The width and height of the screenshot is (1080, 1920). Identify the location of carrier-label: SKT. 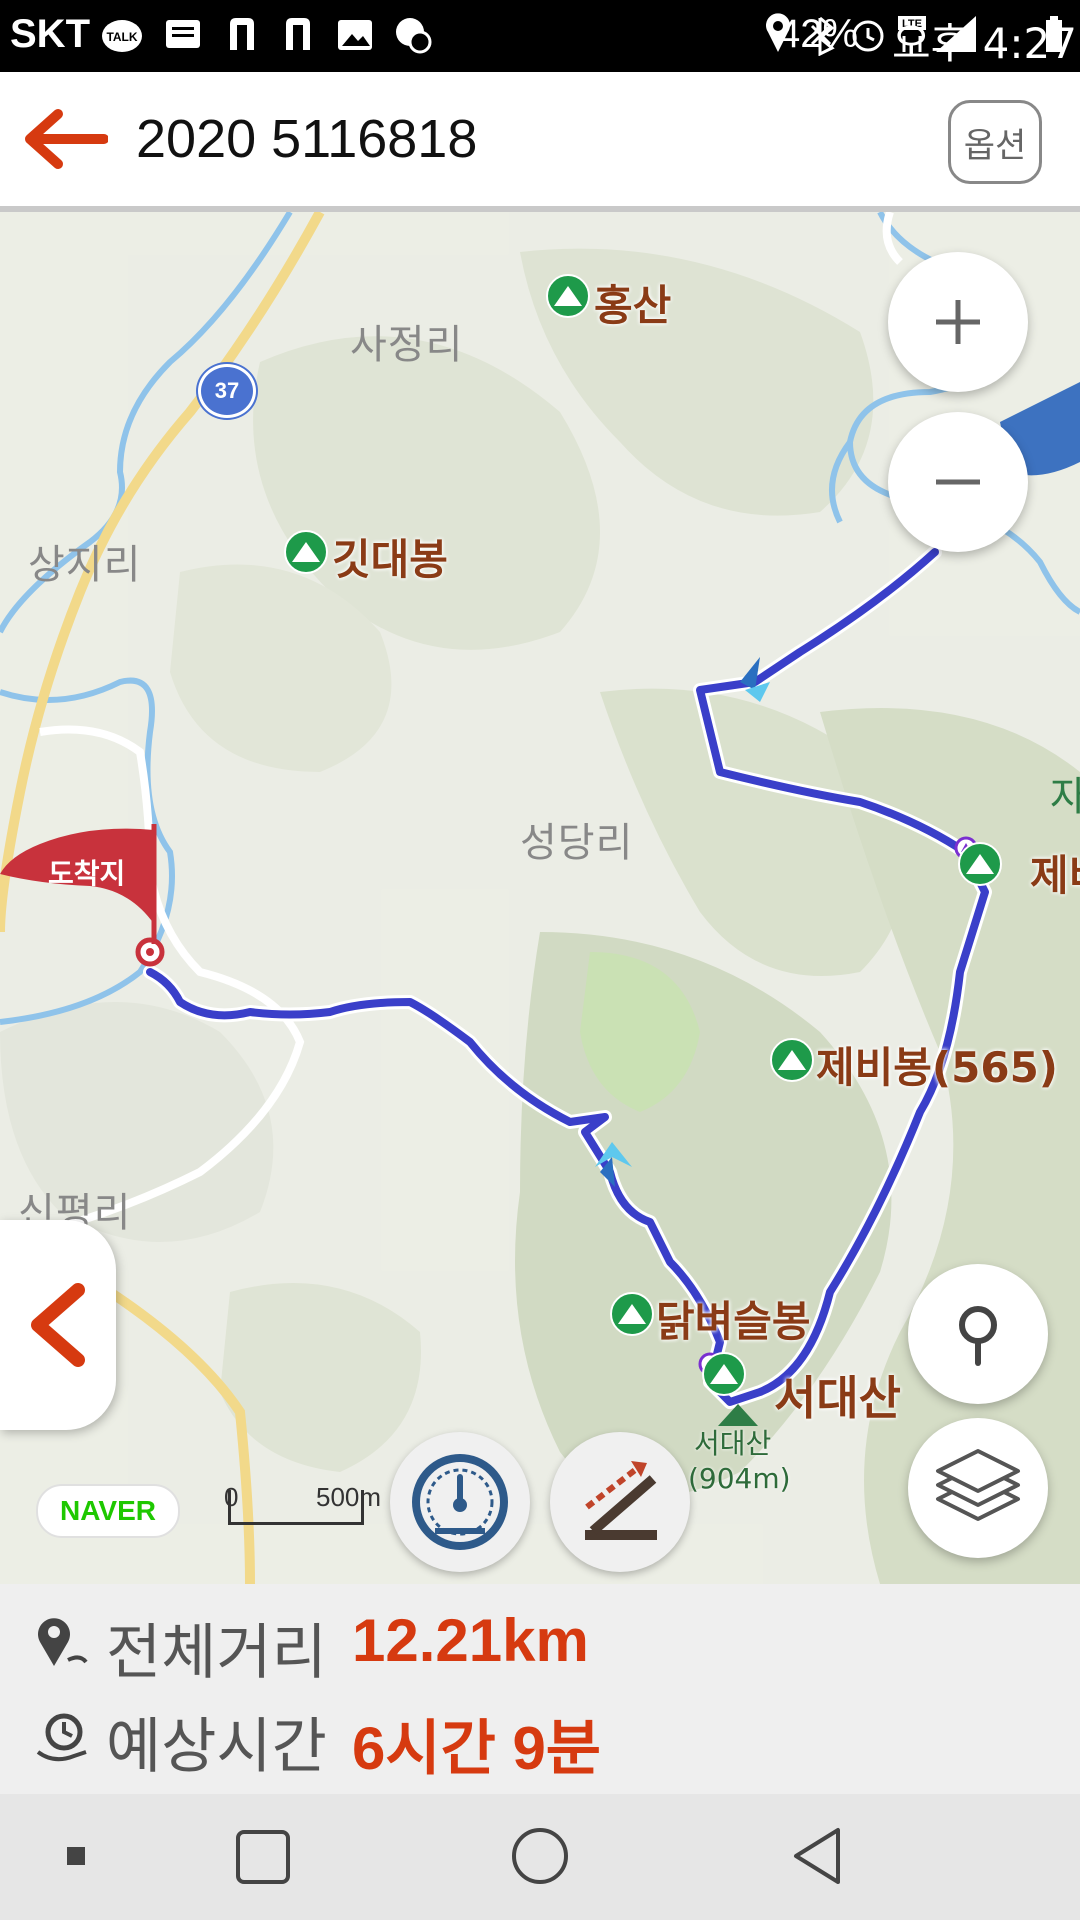
(50, 34).